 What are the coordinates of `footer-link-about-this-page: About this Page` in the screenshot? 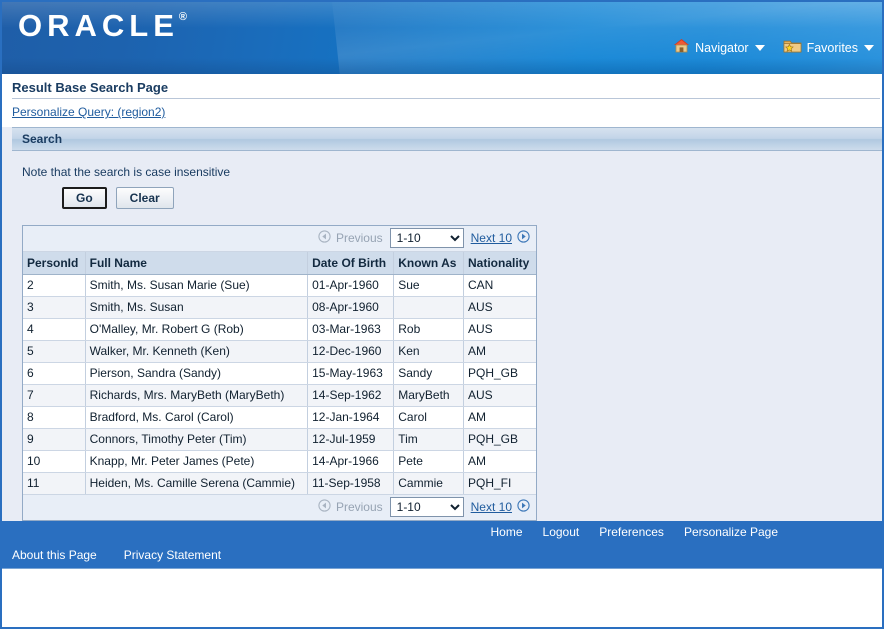 It's located at (54, 555).